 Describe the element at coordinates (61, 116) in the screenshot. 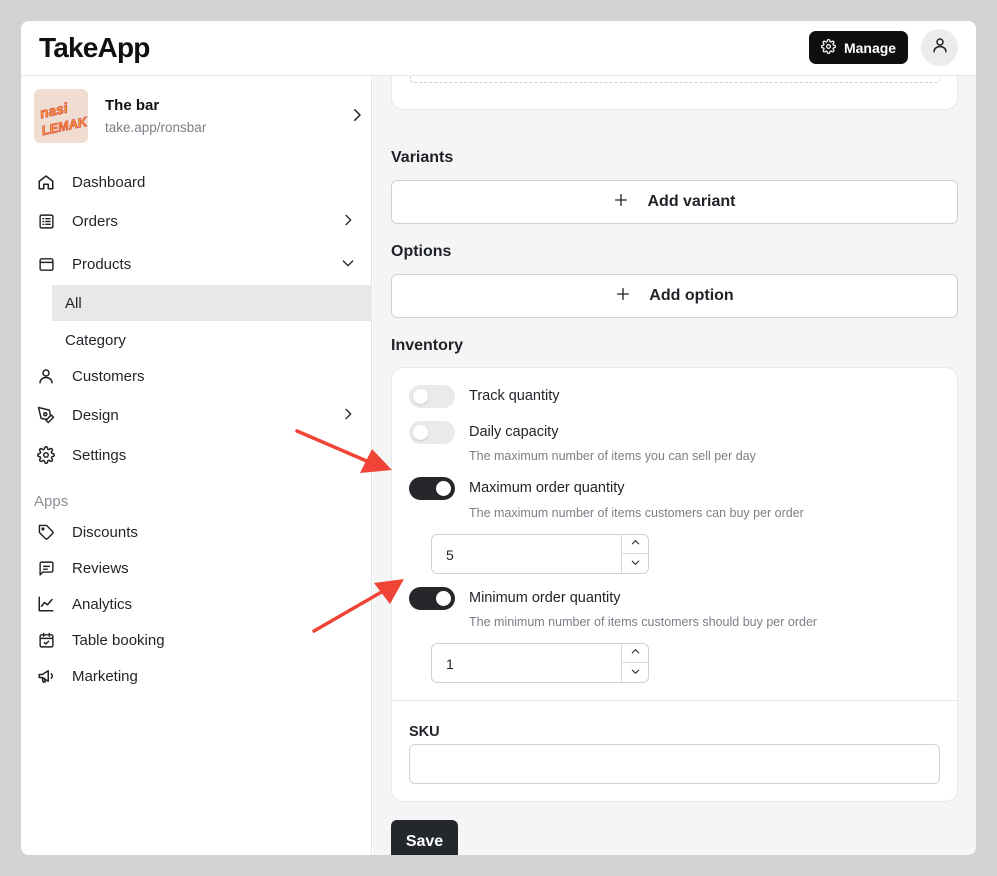

I see `store-logo: nasi LEMAK` at that location.